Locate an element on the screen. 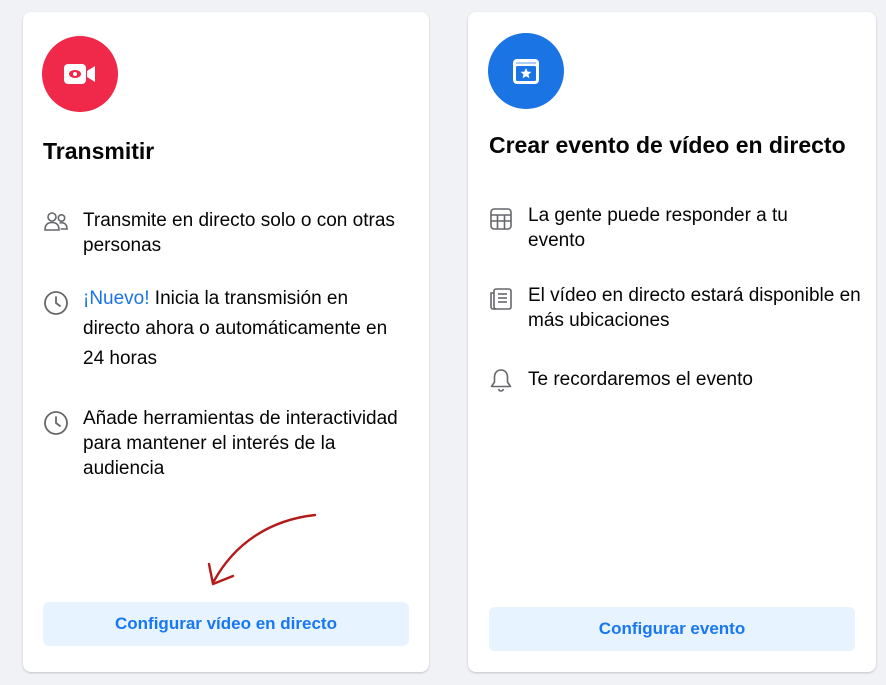  video-camera-icon is located at coordinates (80, 74).